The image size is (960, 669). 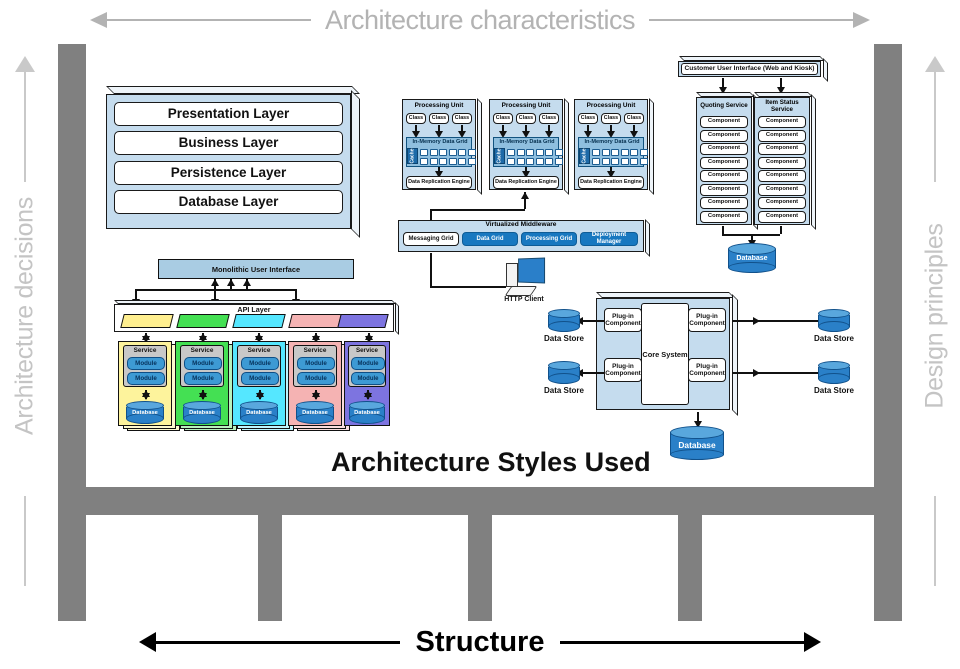 What do you see at coordinates (480, 642) in the screenshot?
I see `bottom-axis: Structure` at bounding box center [480, 642].